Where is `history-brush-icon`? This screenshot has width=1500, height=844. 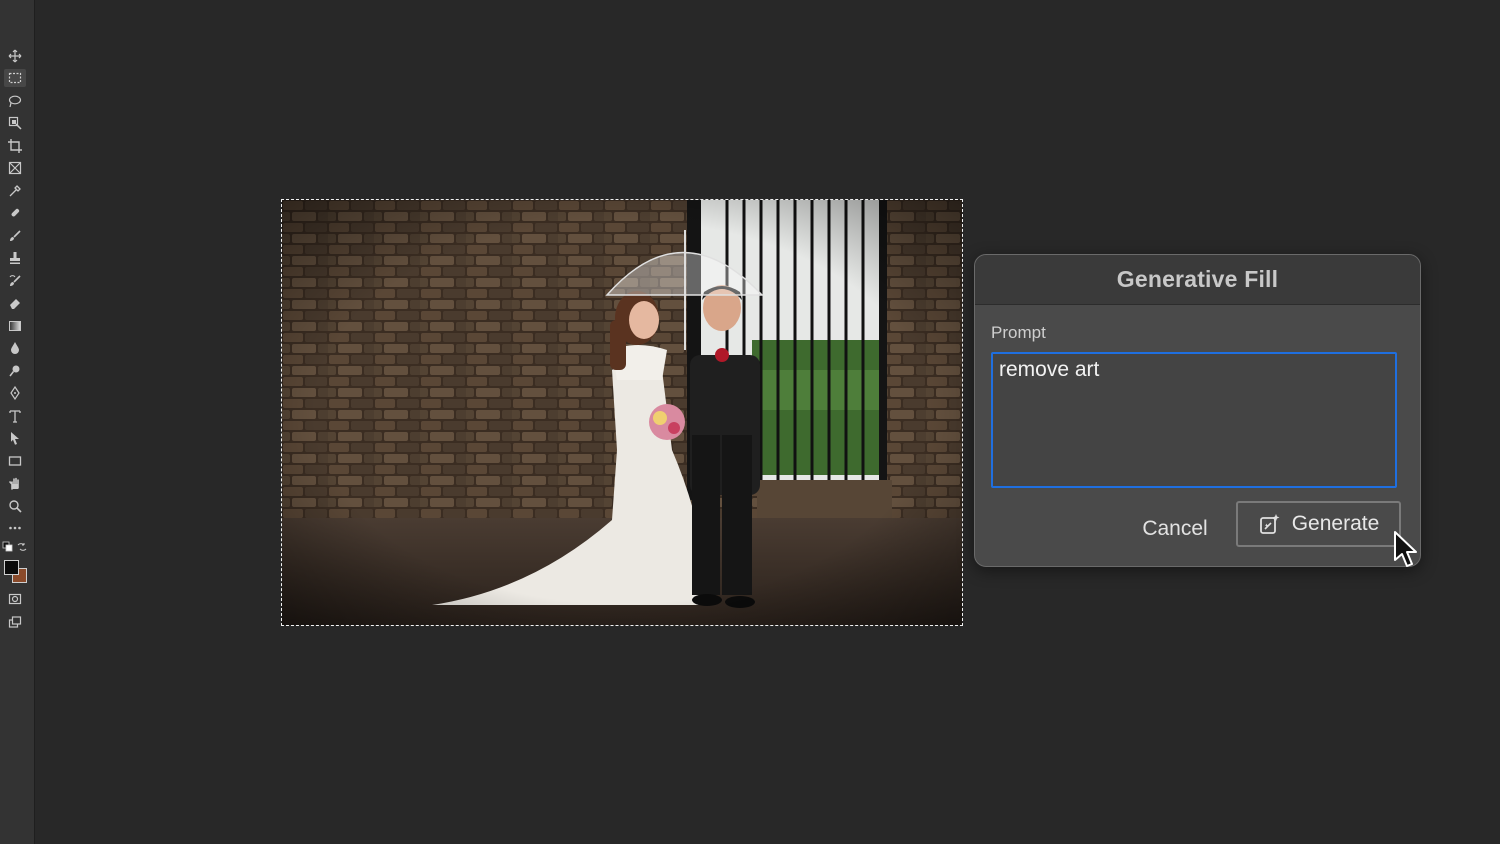
history-brush-icon is located at coordinates (15, 280).